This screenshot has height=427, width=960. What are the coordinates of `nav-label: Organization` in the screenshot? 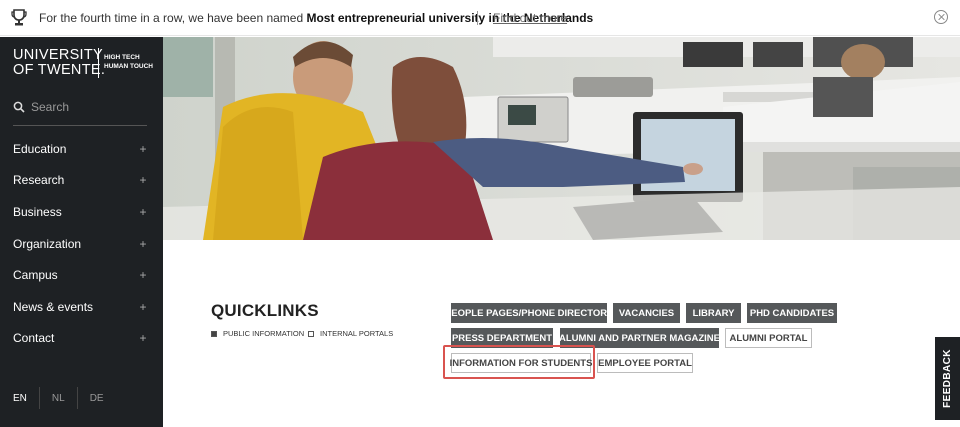 It's located at (47, 243).